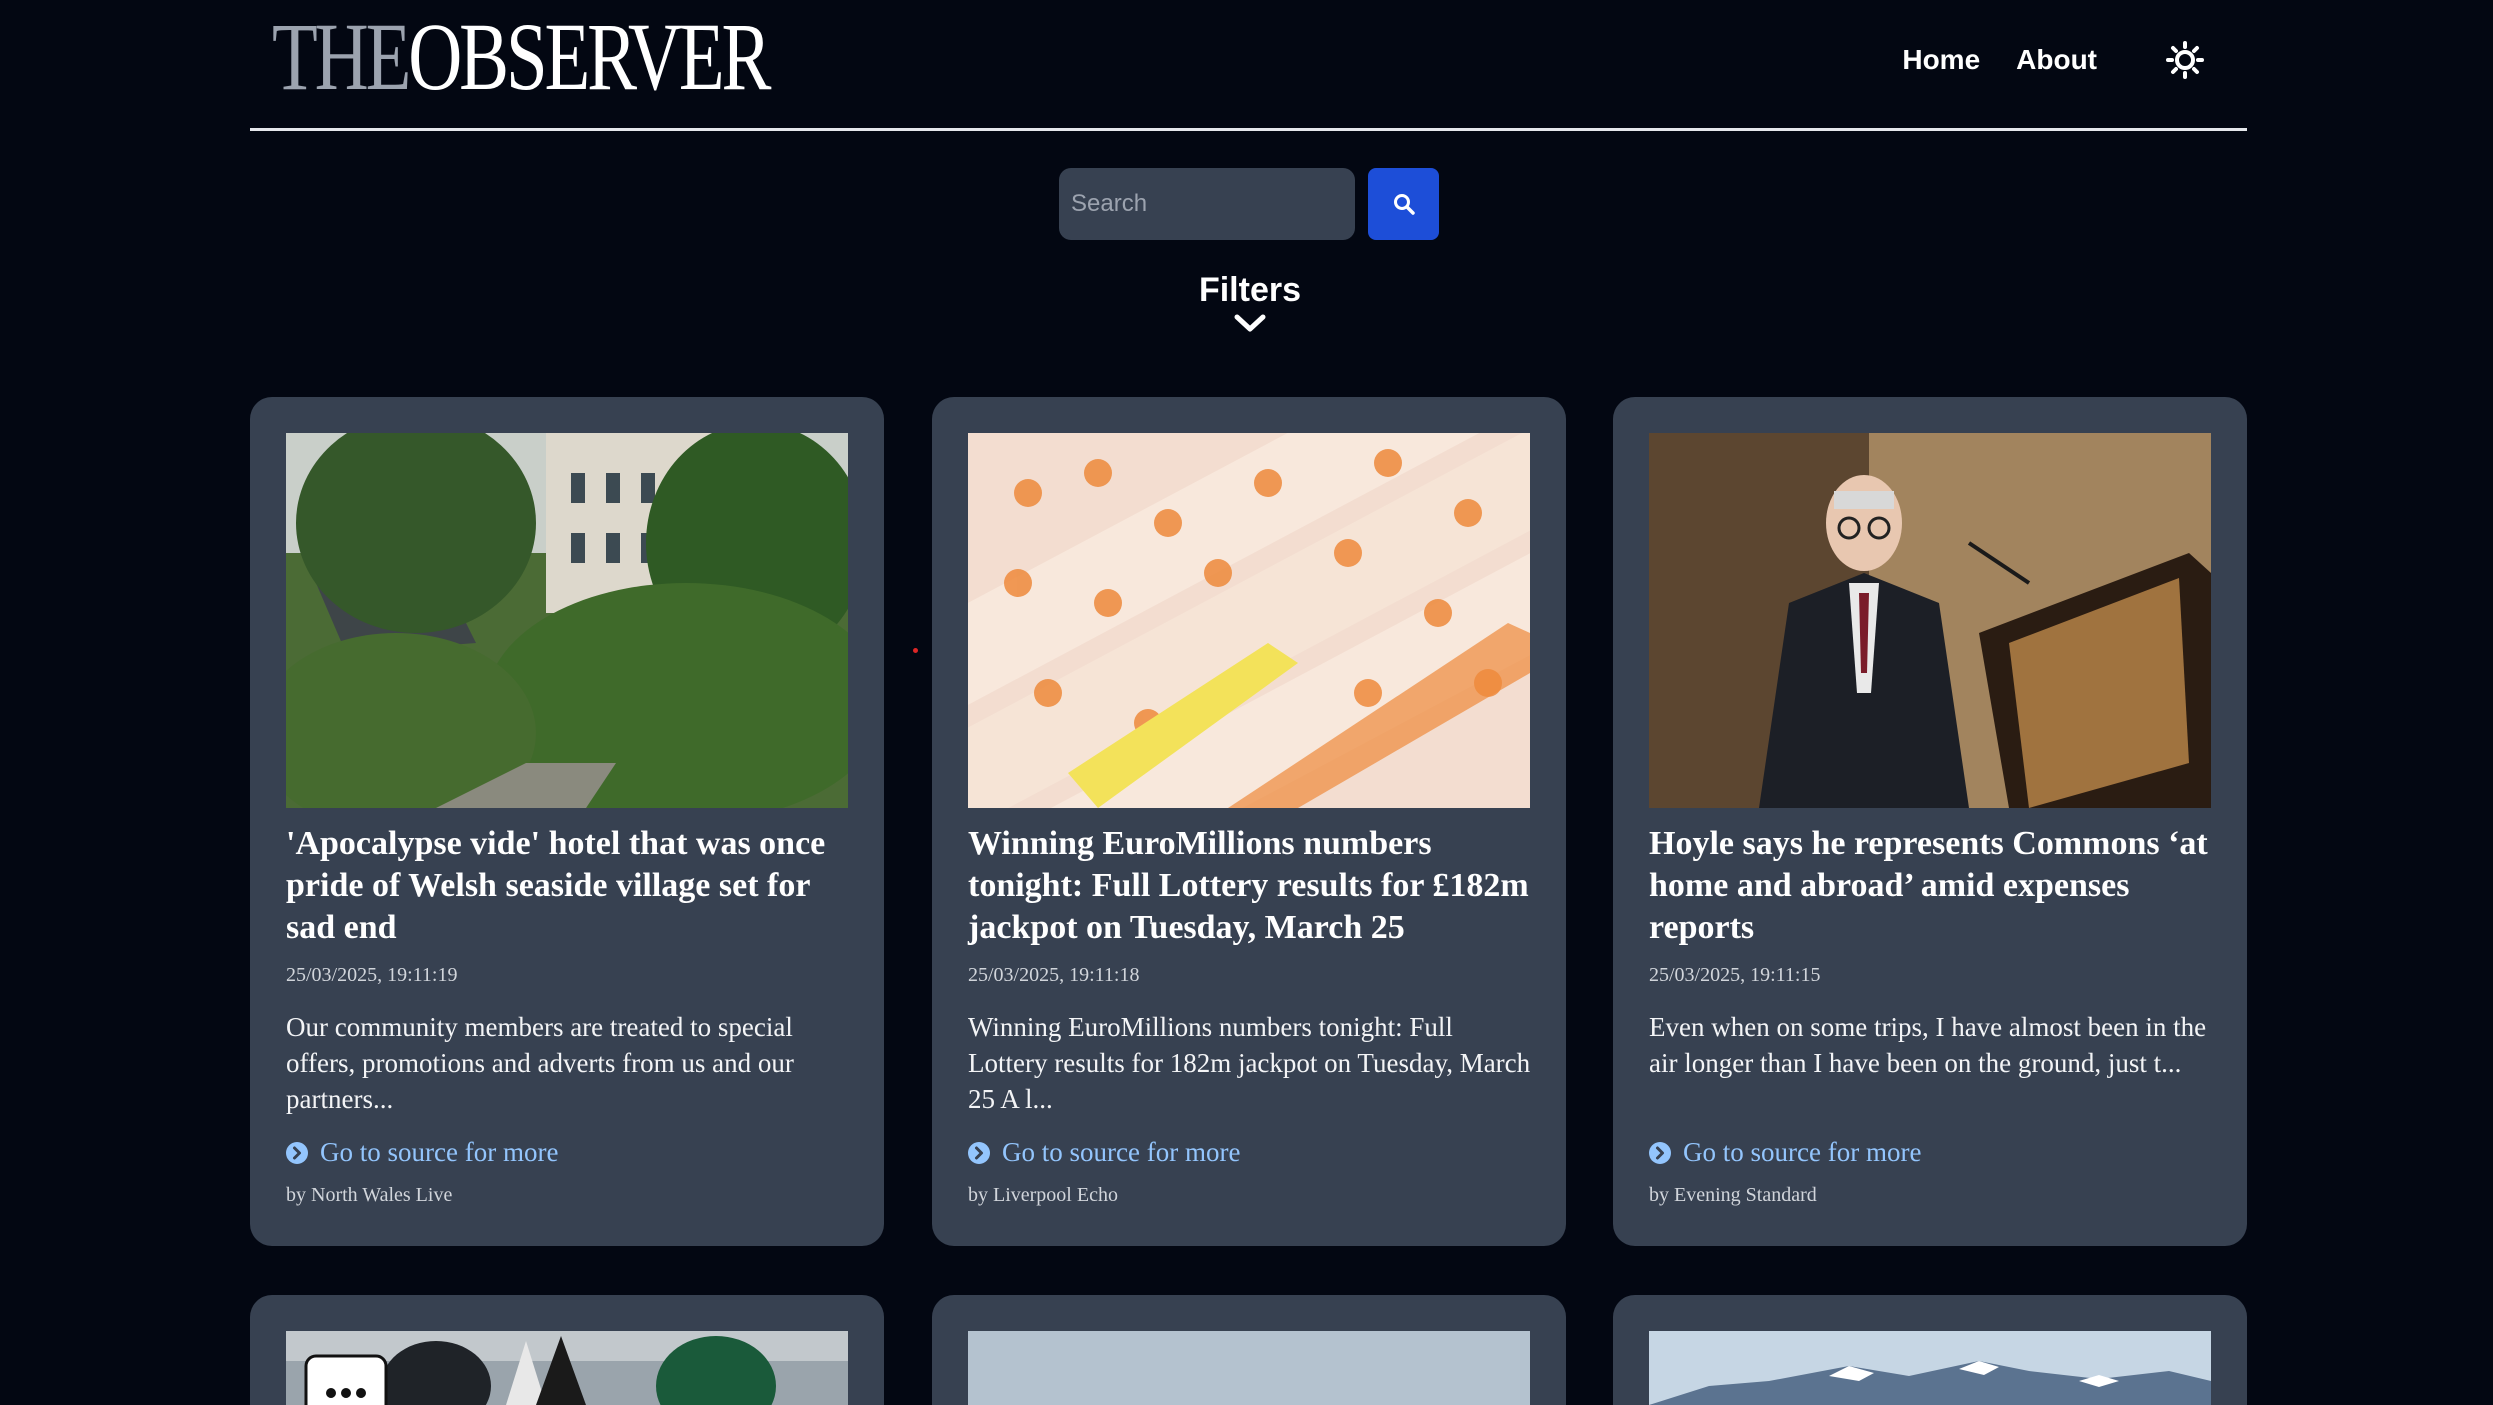 The height and width of the screenshot is (1405, 2493). I want to click on search-input, so click(1207, 204).